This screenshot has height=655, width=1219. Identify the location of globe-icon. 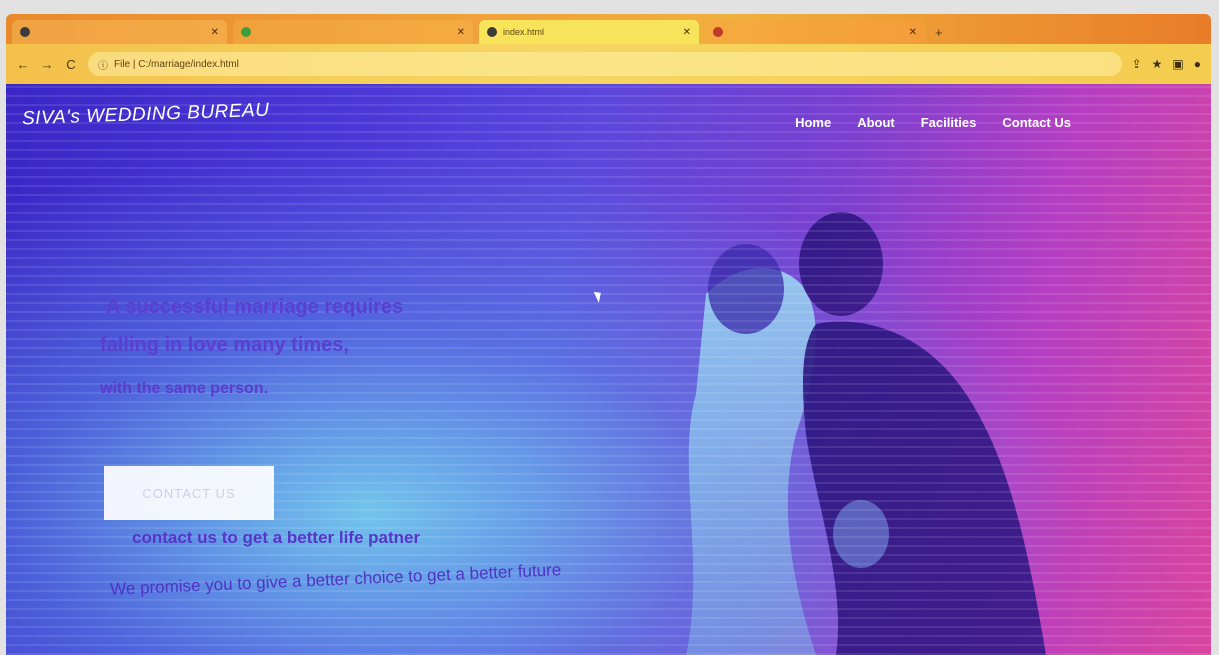
(492, 32).